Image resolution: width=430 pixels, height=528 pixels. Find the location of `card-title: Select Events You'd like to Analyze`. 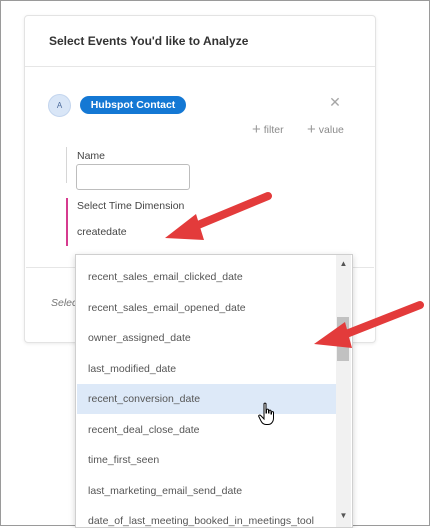

card-title: Select Events You'd like to Analyze is located at coordinates (149, 41).